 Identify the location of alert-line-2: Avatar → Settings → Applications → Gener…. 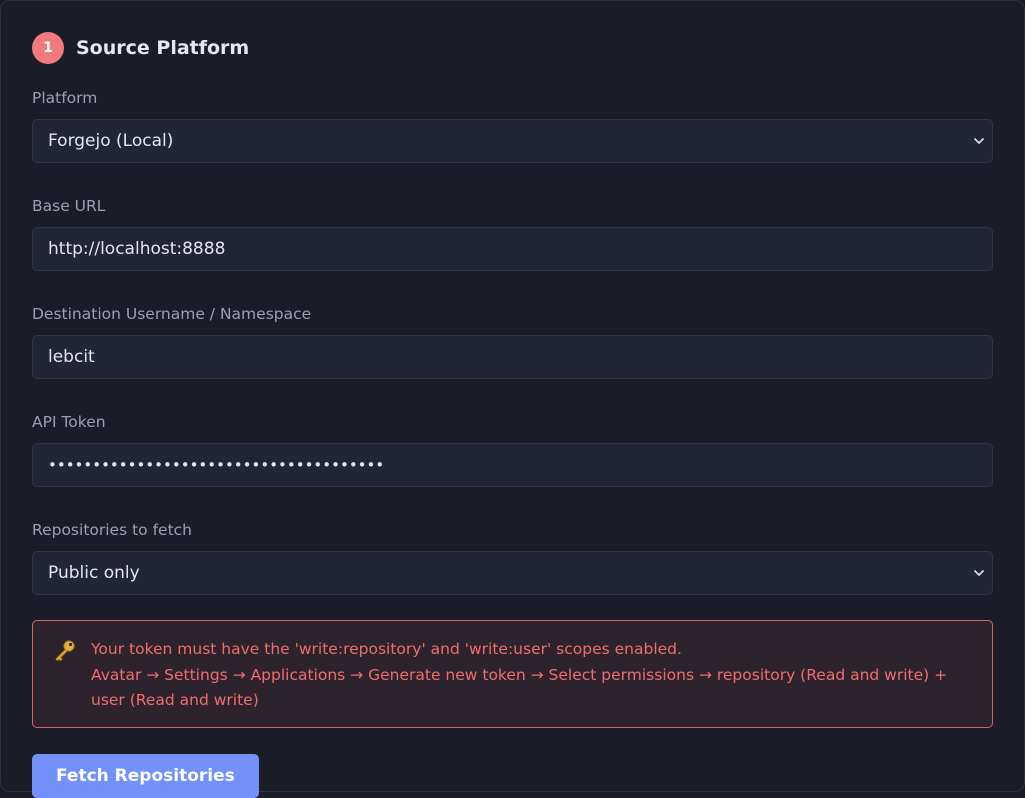
(519, 687).